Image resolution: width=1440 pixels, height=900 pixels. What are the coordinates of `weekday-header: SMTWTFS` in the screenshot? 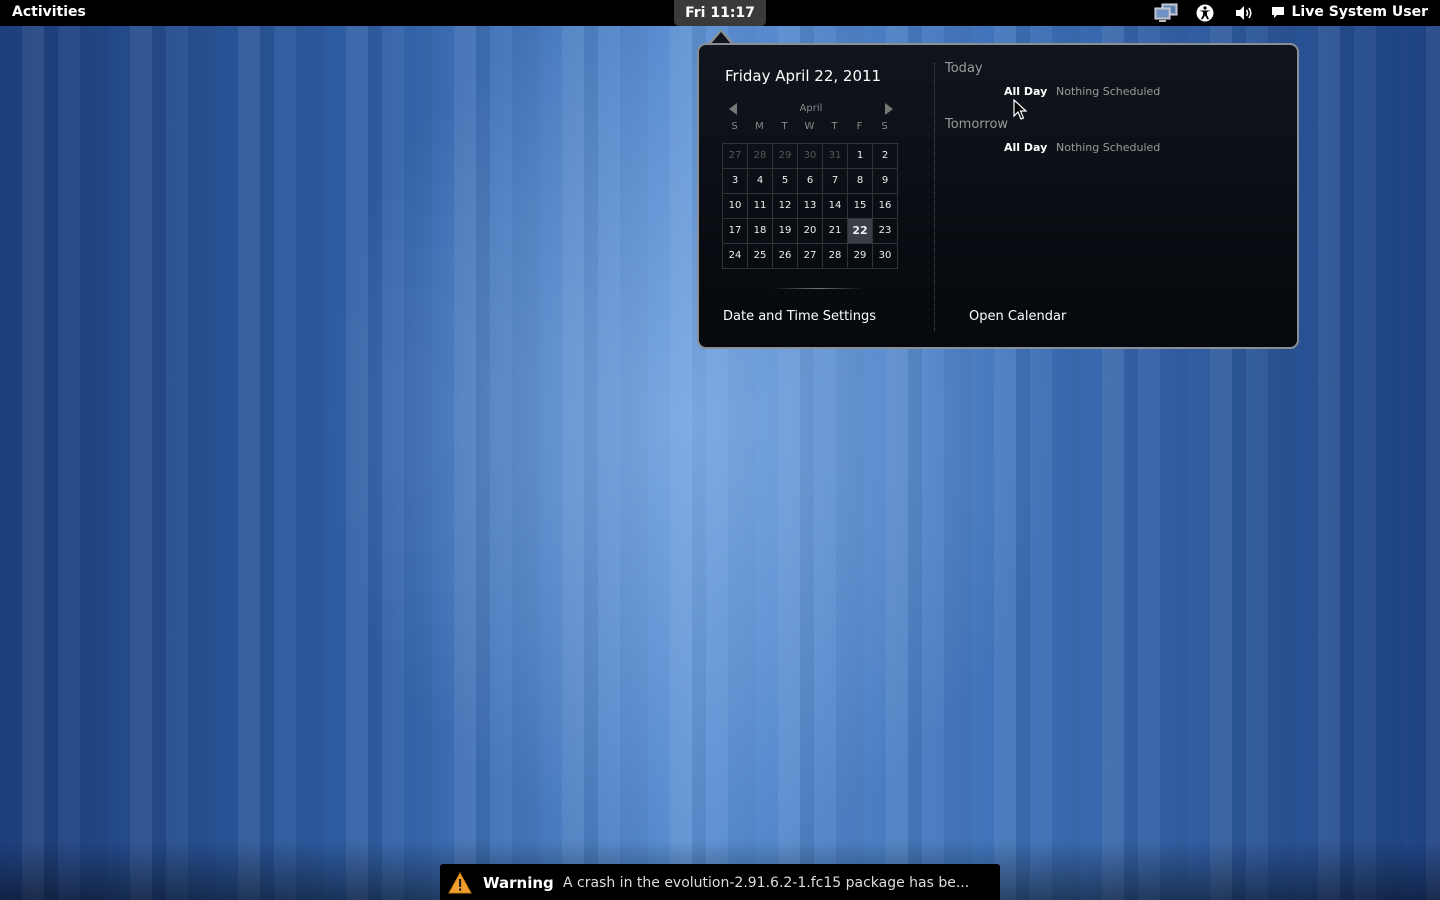 It's located at (810, 126).